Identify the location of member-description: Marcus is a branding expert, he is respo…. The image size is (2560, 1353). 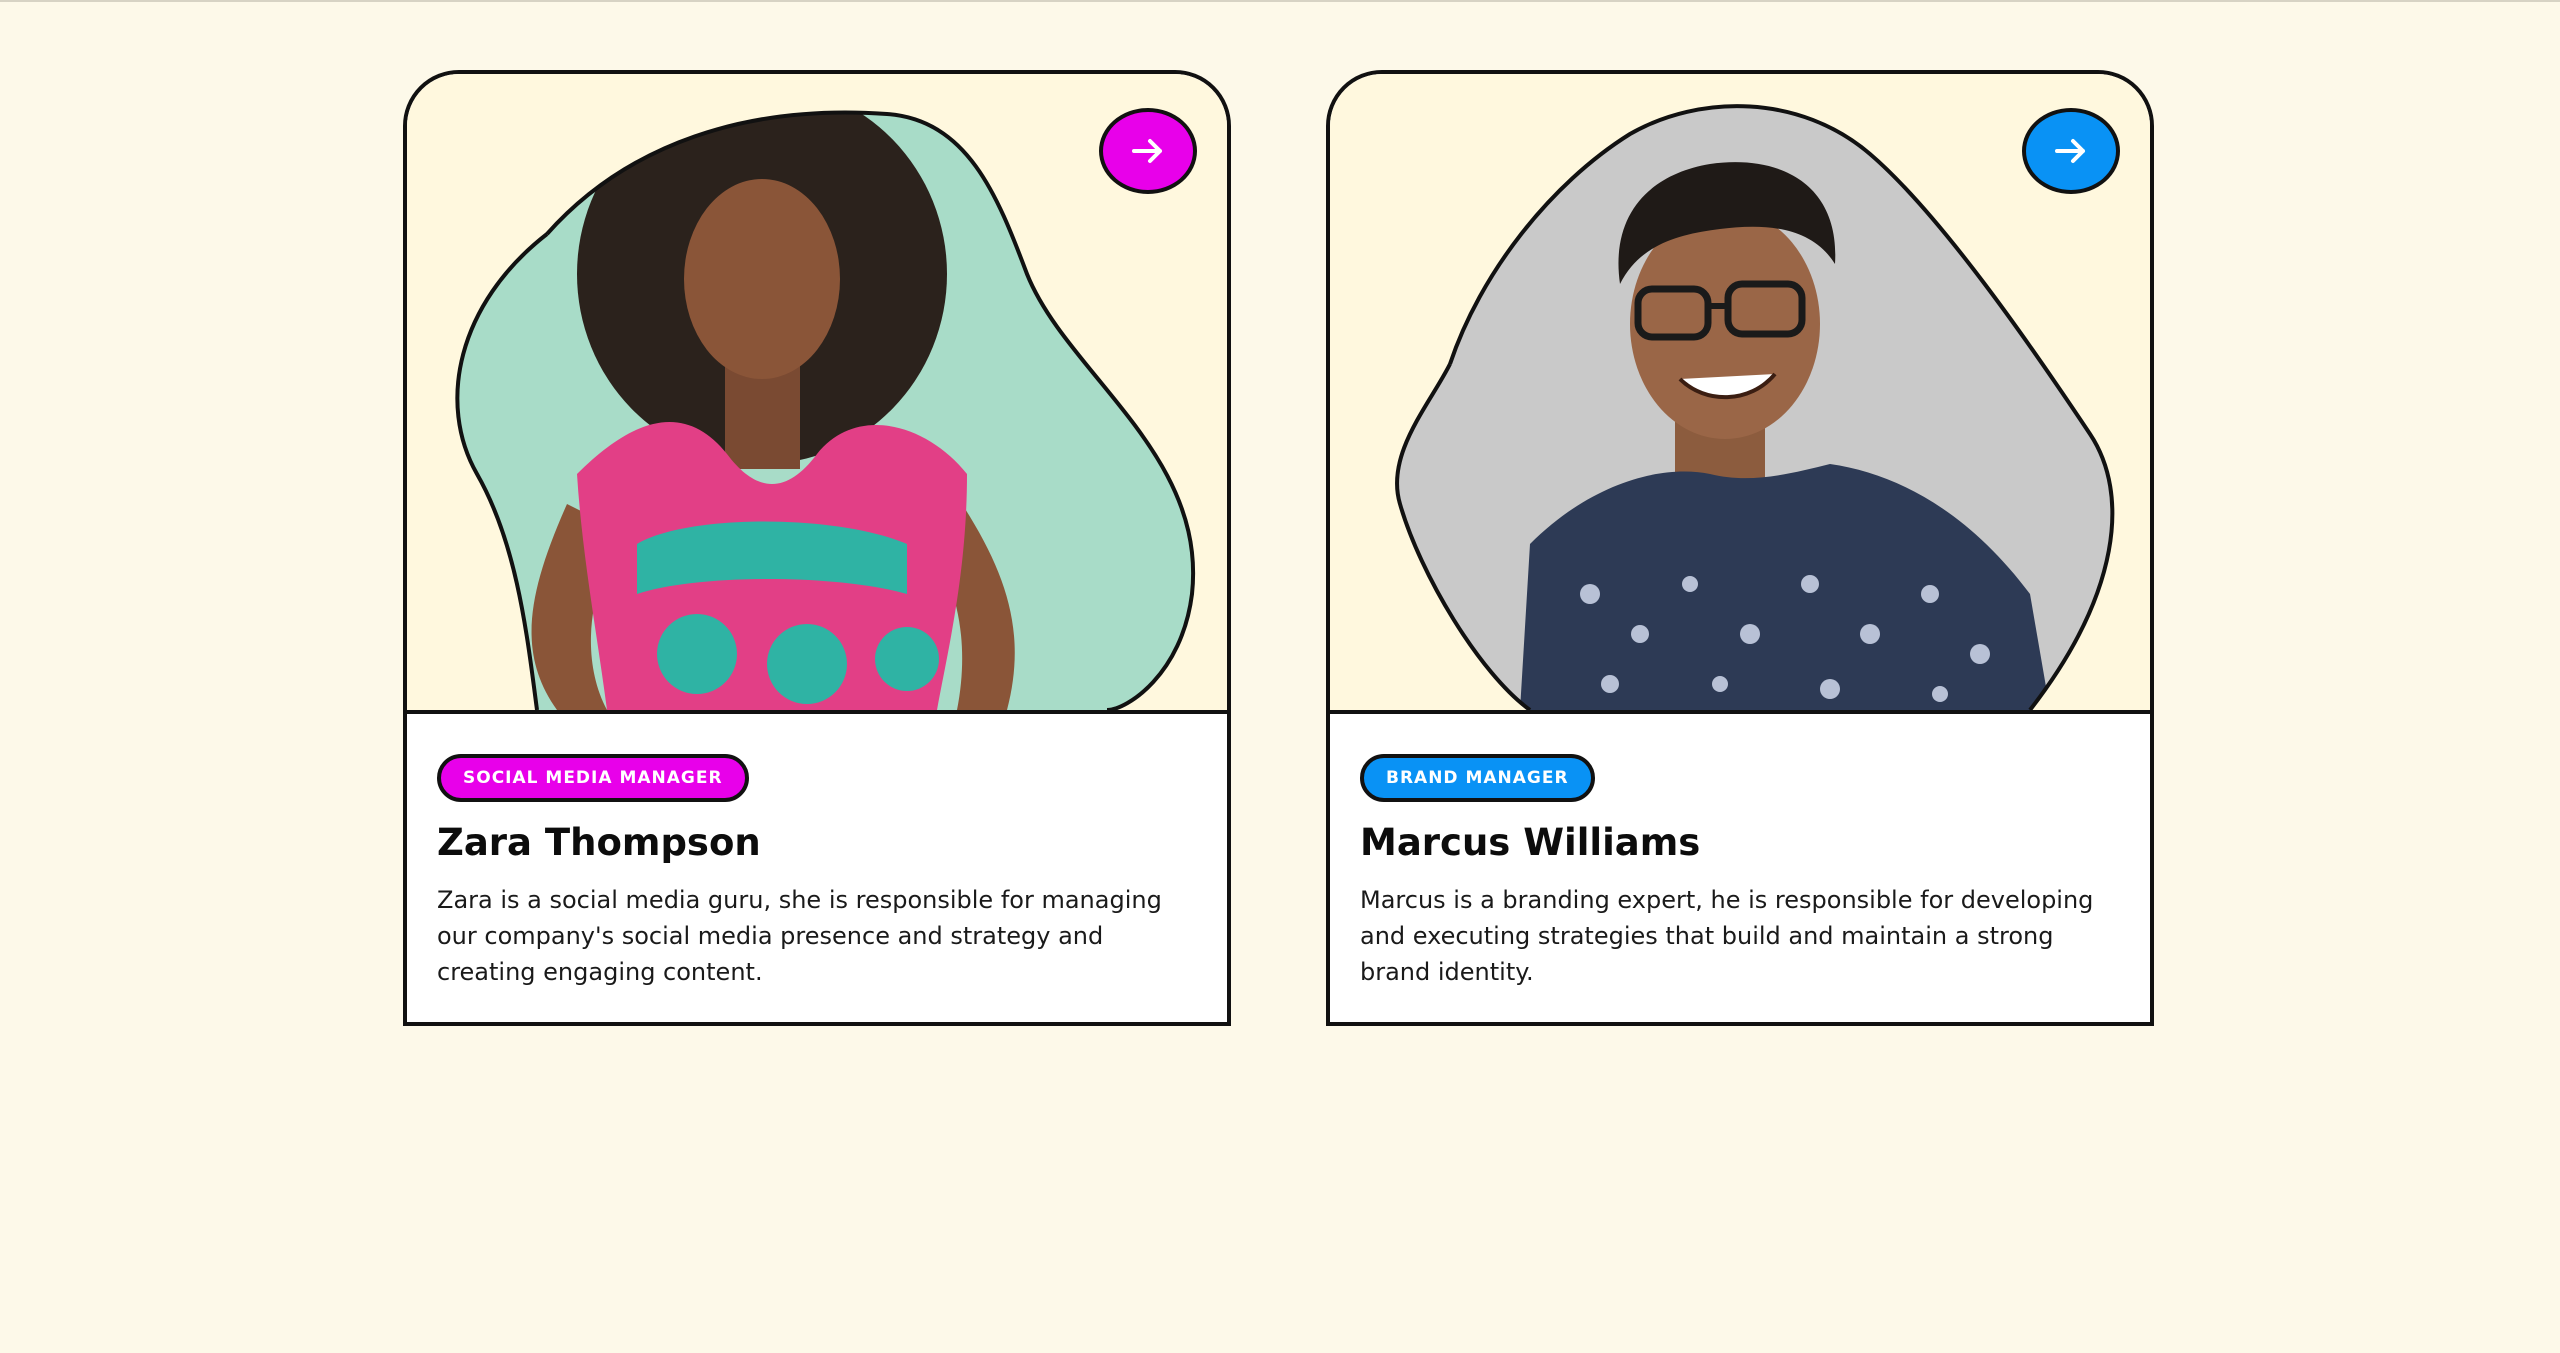
(1727, 936).